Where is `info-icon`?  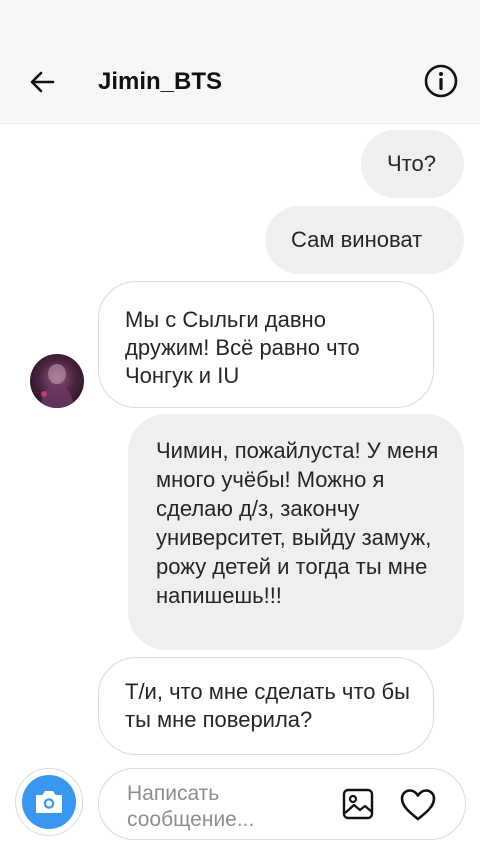
info-icon is located at coordinates (441, 81).